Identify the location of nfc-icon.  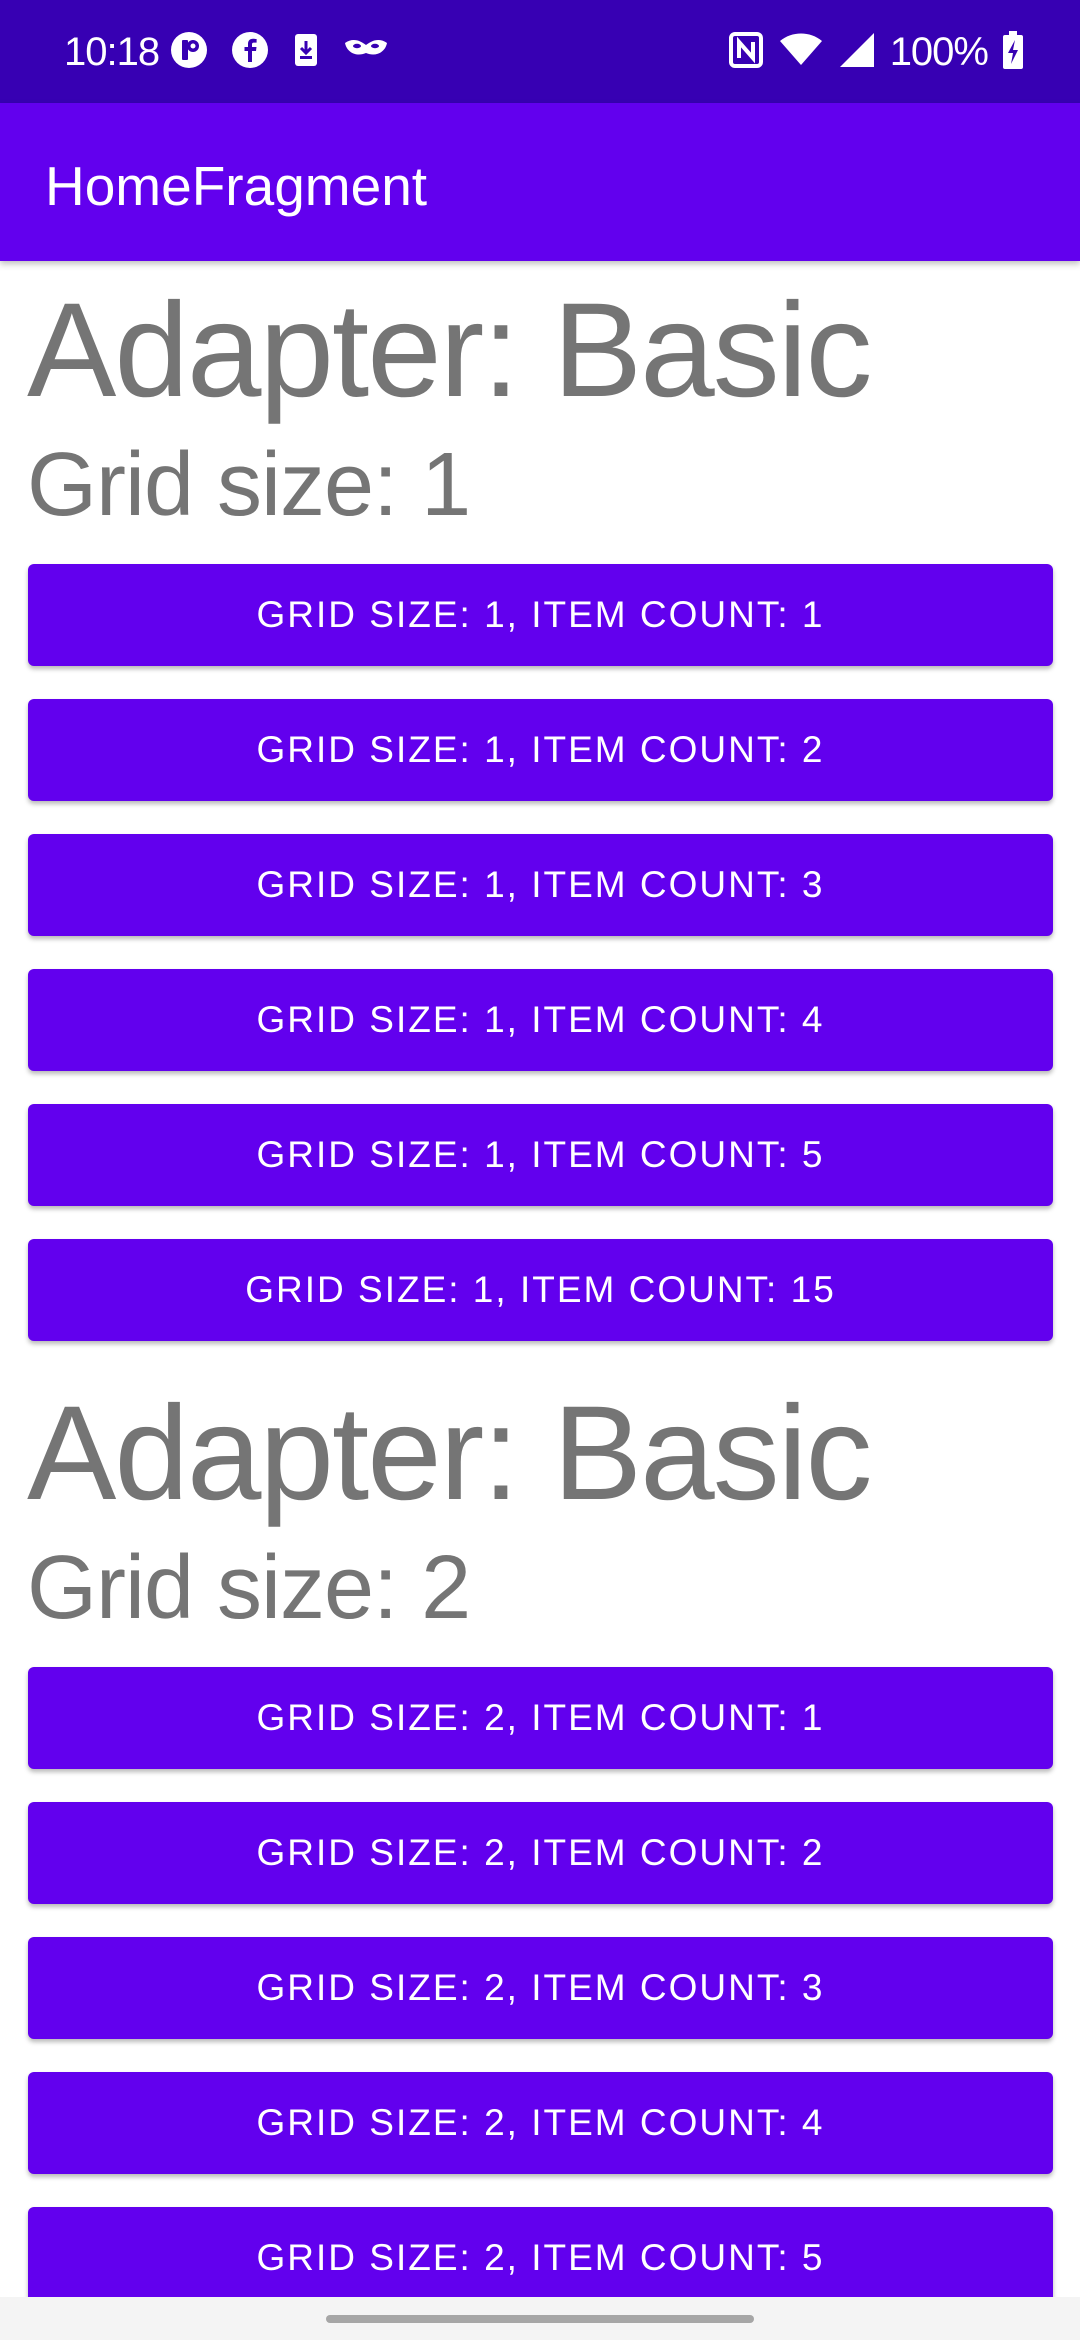
(746, 52).